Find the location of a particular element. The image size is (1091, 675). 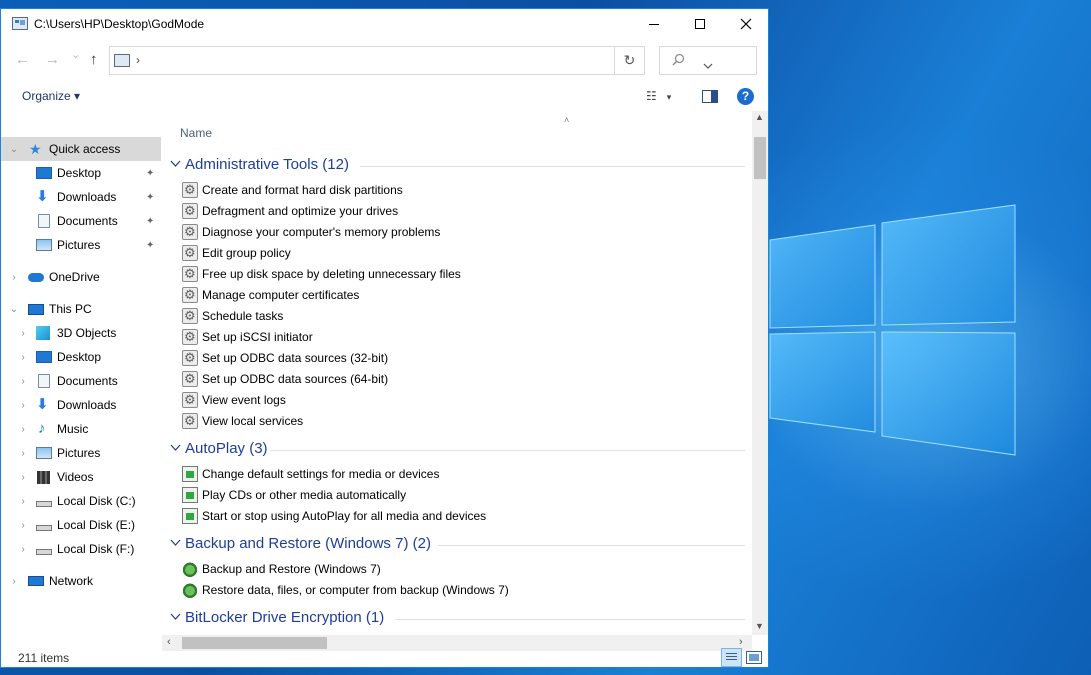

list-item: Manage computer certificates is located at coordinates (460, 295).